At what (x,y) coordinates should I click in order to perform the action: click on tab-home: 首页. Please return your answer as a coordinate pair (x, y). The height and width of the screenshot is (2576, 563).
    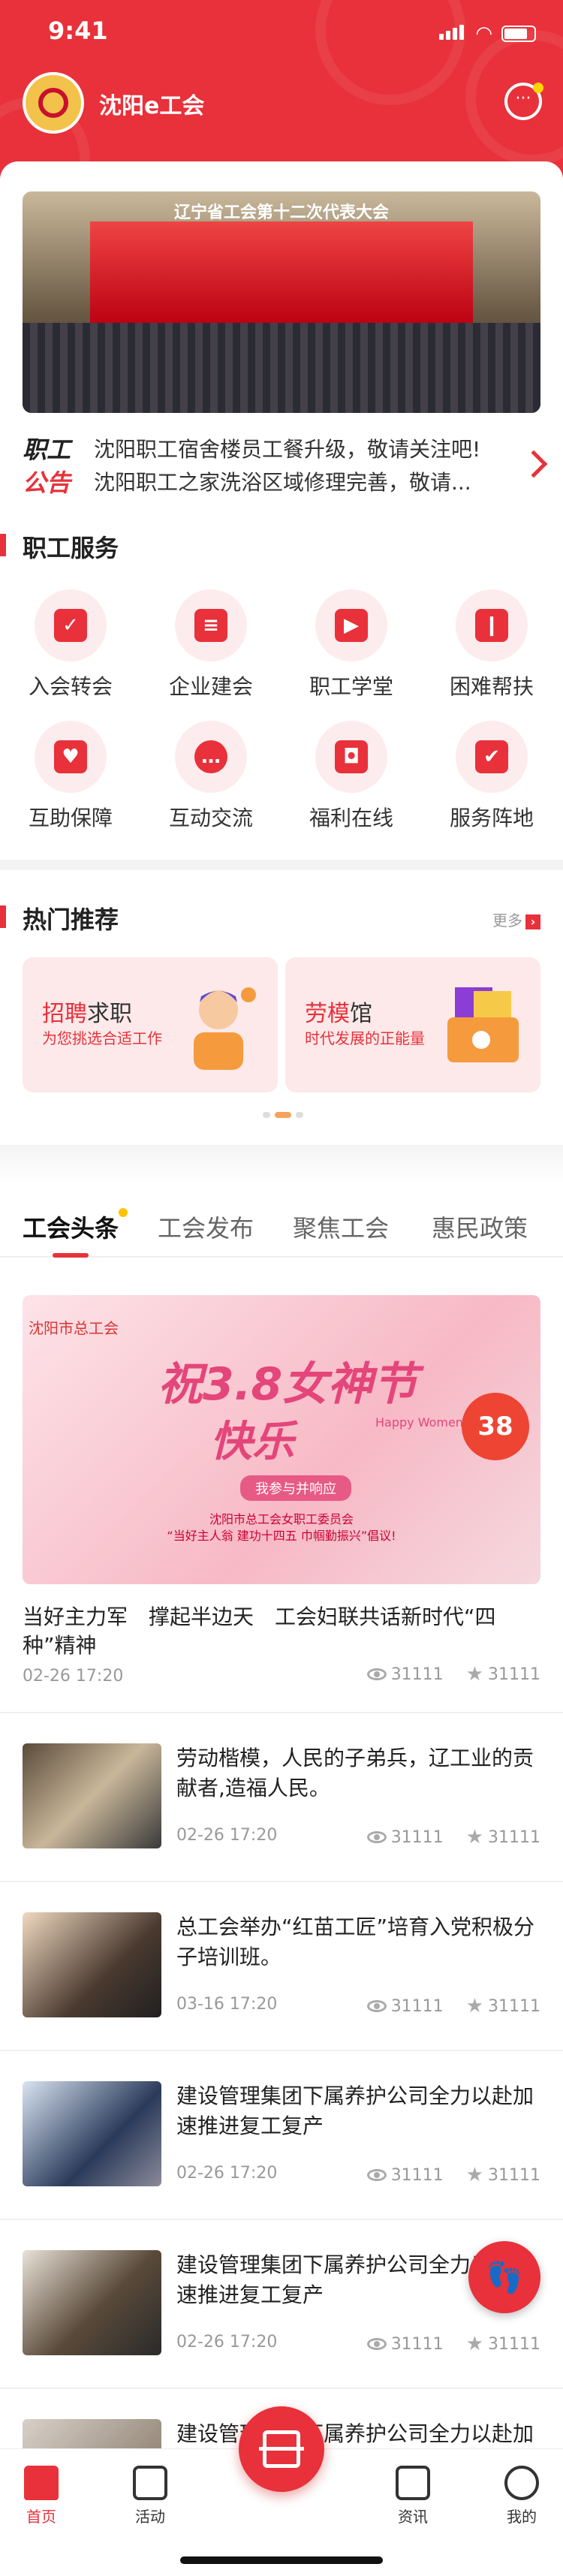
    Looking at the image, I should click on (41, 2496).